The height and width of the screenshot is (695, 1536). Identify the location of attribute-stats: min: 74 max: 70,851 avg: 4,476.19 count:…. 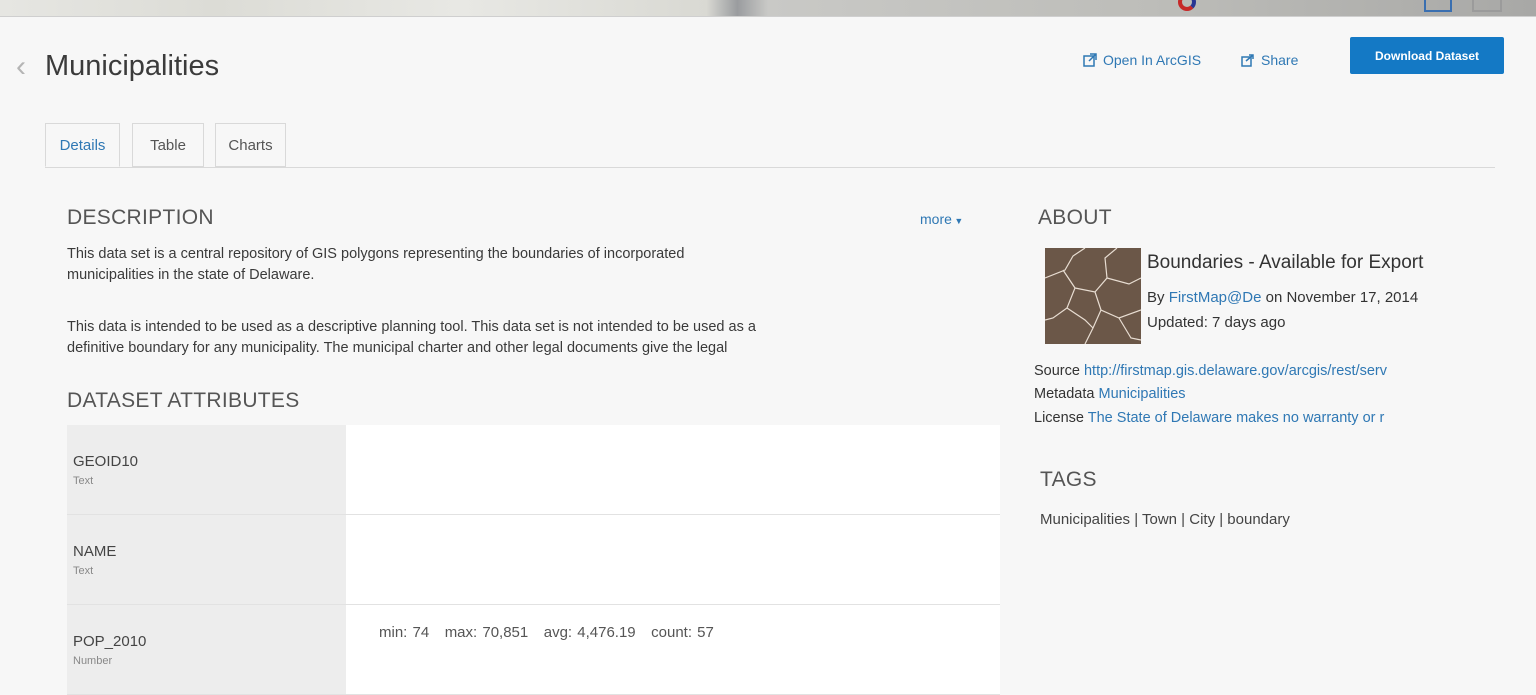
(546, 632).